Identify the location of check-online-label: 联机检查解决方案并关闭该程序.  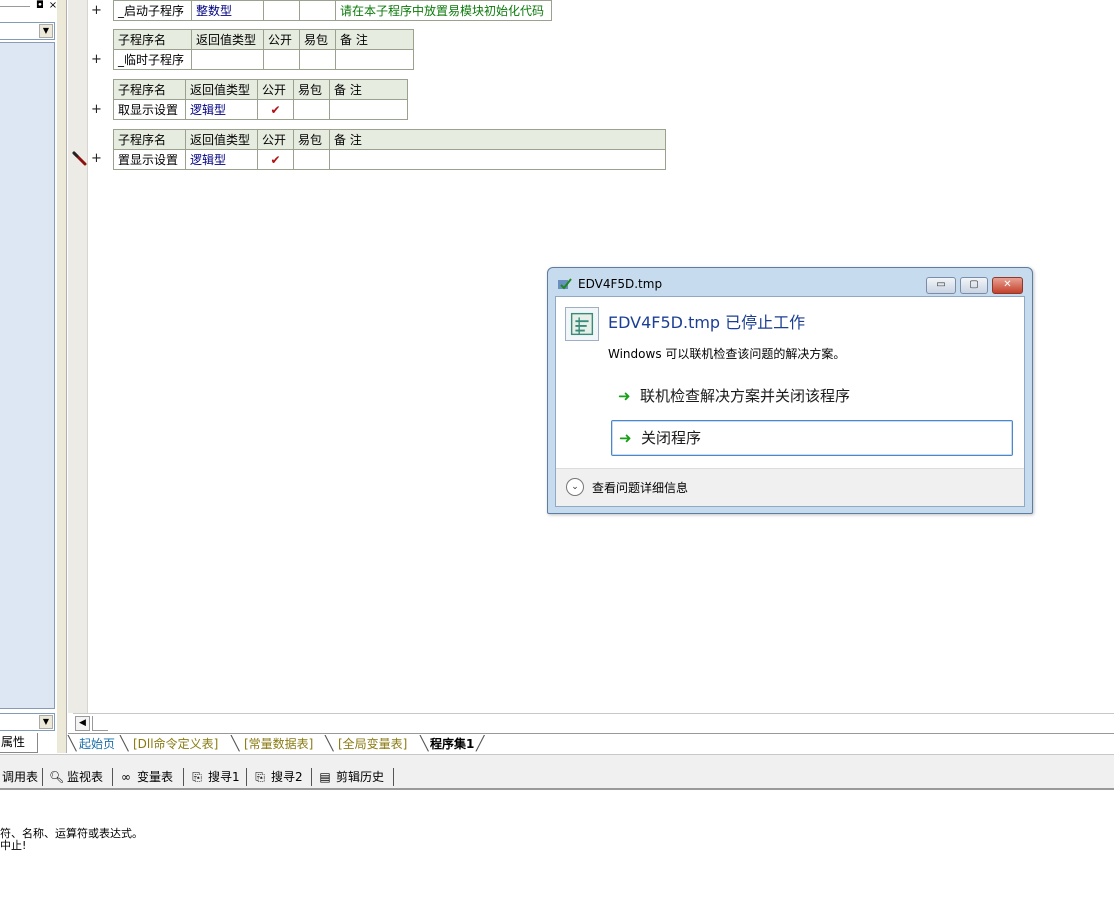
(745, 396).